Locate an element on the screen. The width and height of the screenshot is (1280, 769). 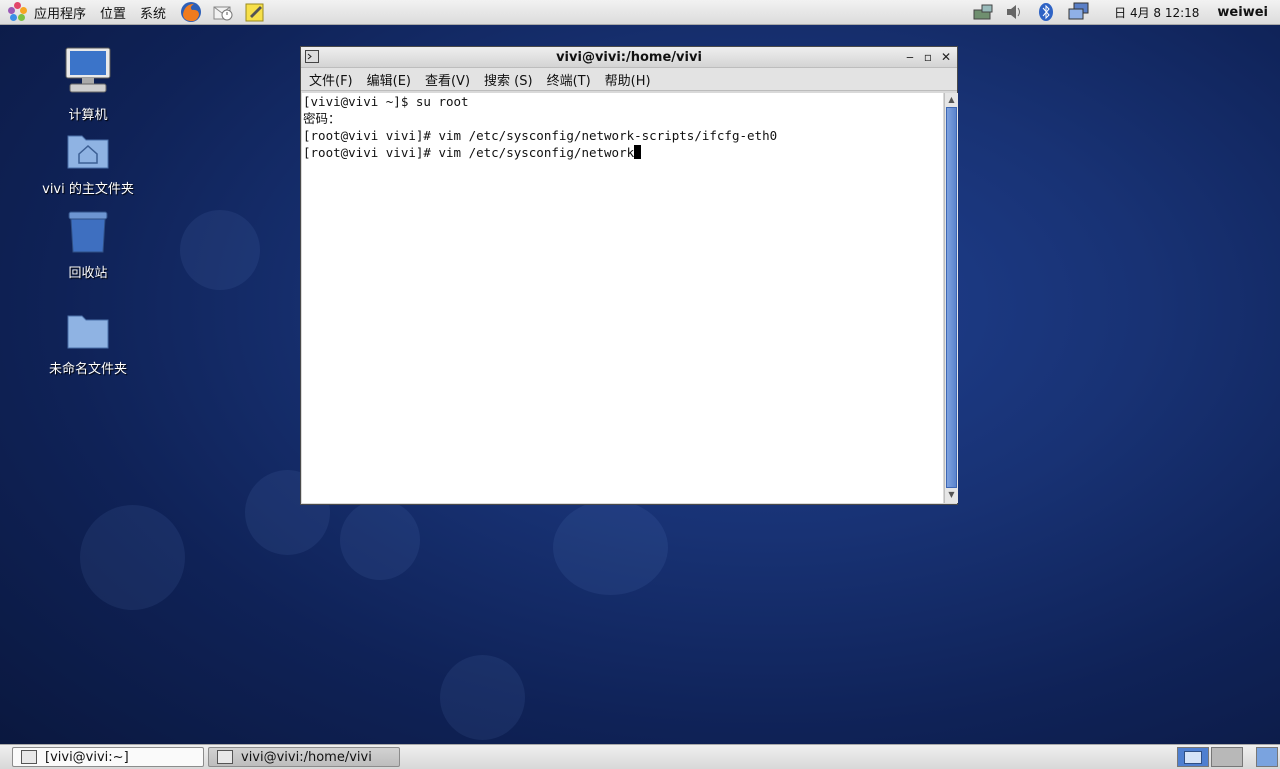
volume-icon is located at coordinates (1015, 12).